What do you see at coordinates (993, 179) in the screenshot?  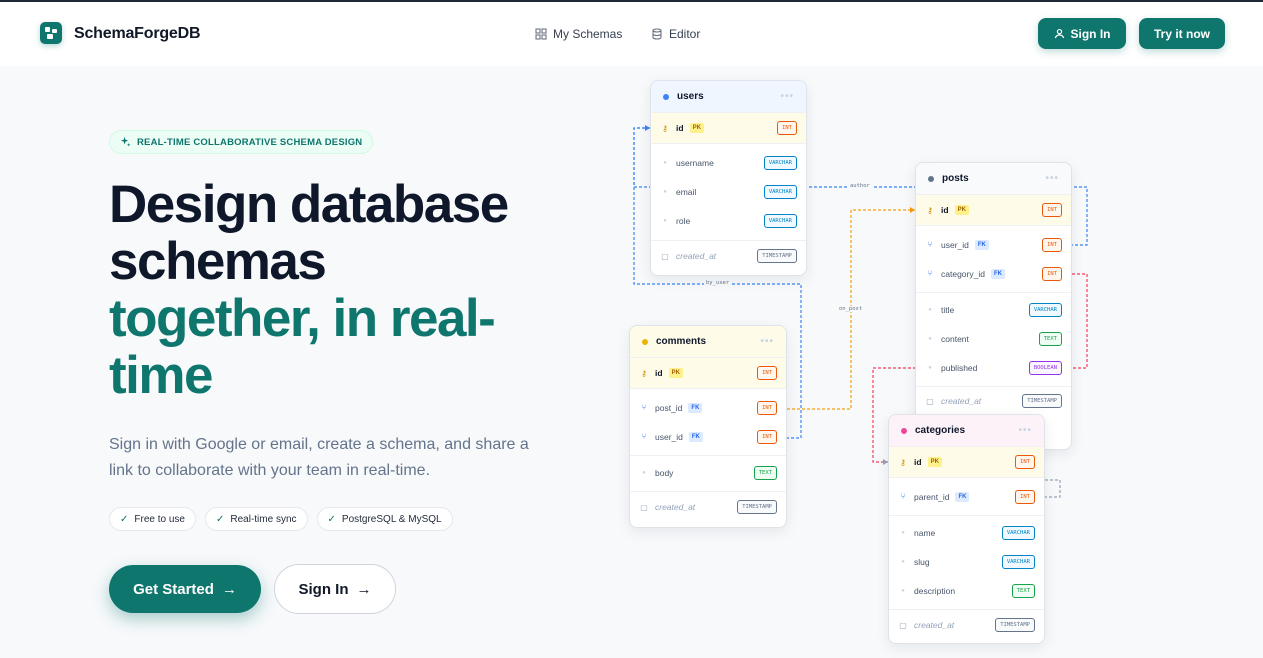 I see `table-header: posts •••` at bounding box center [993, 179].